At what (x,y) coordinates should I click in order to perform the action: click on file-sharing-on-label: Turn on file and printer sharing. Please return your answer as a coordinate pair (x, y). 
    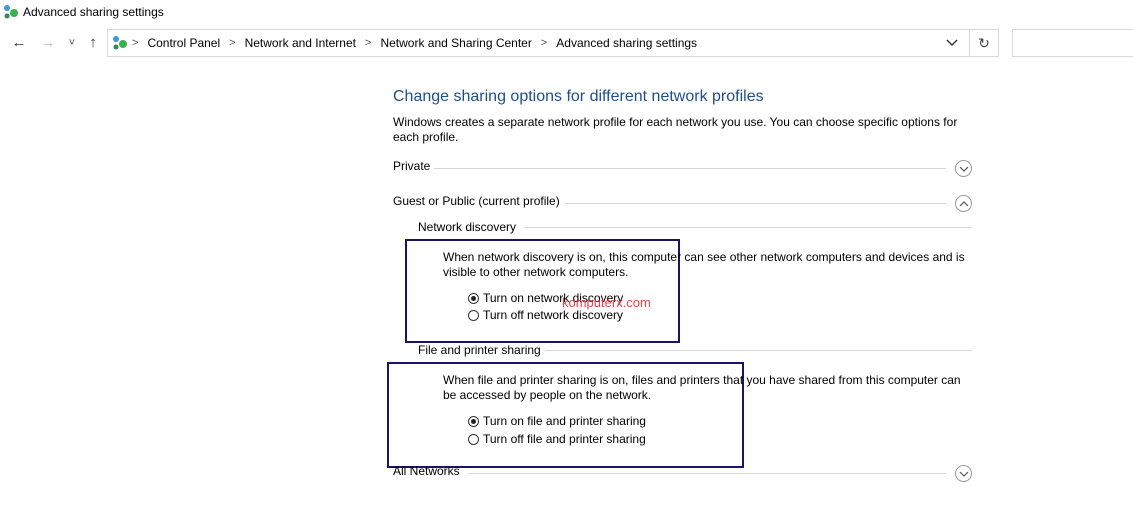
    Looking at the image, I should click on (564, 421).